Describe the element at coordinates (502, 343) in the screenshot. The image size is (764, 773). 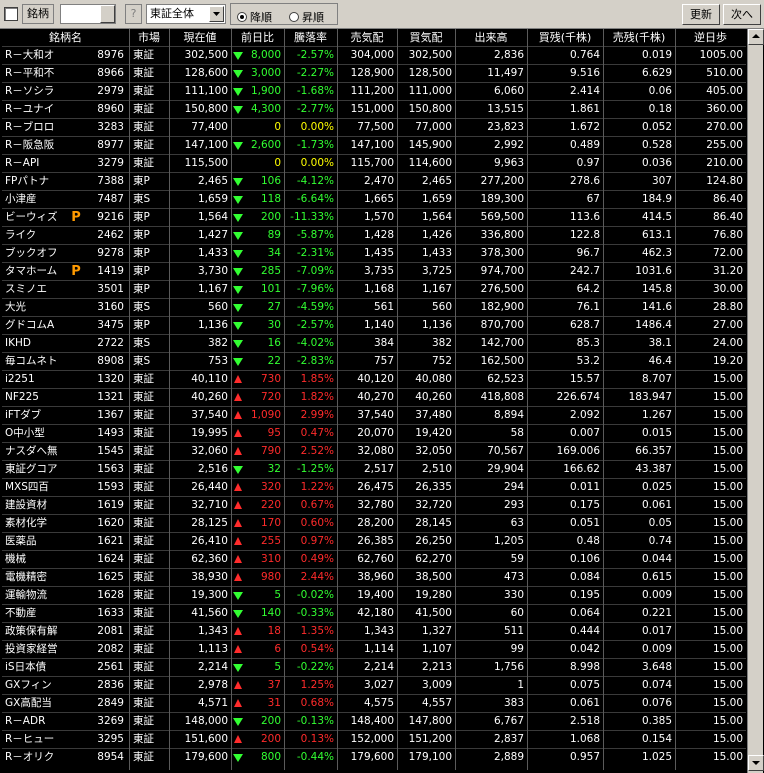
I see `r-cell: 142,700` at that location.